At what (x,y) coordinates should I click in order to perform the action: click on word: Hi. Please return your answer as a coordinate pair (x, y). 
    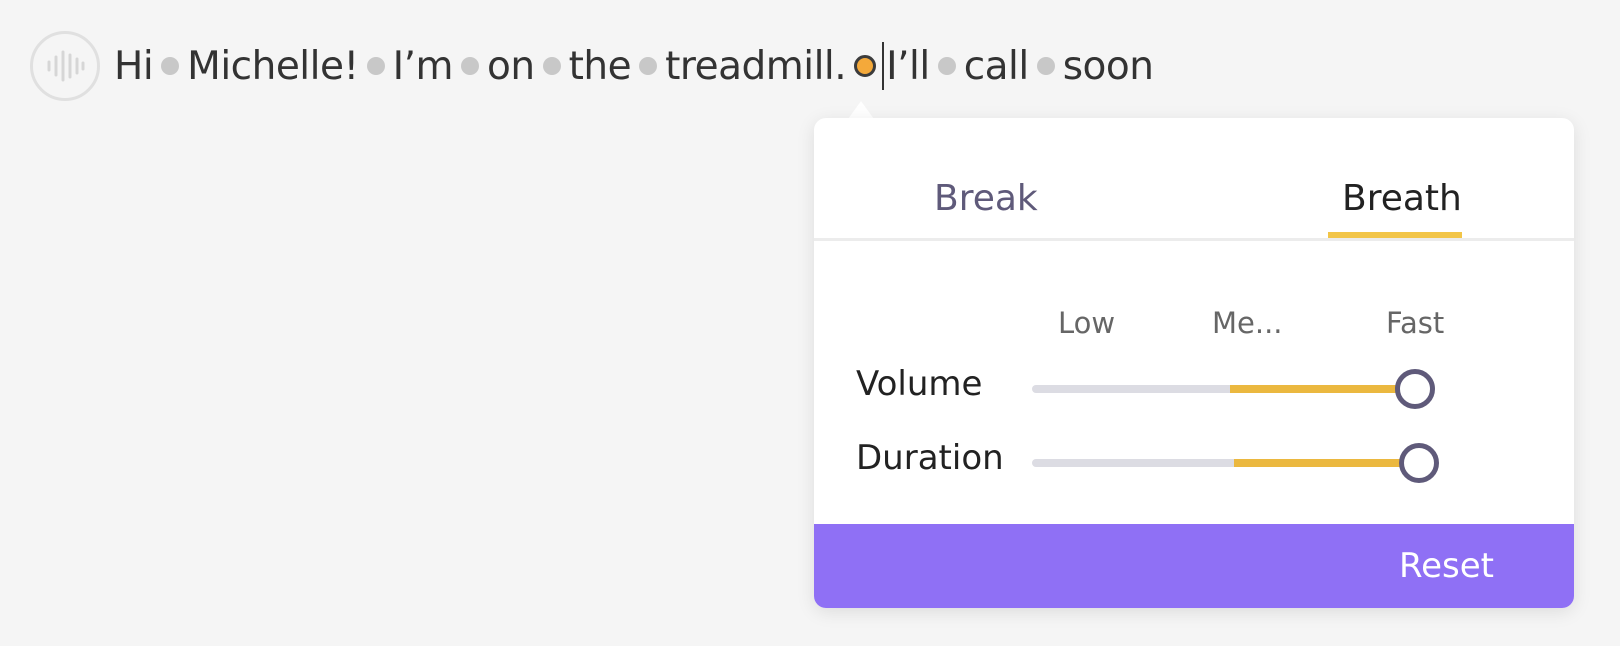
    Looking at the image, I should click on (134, 66).